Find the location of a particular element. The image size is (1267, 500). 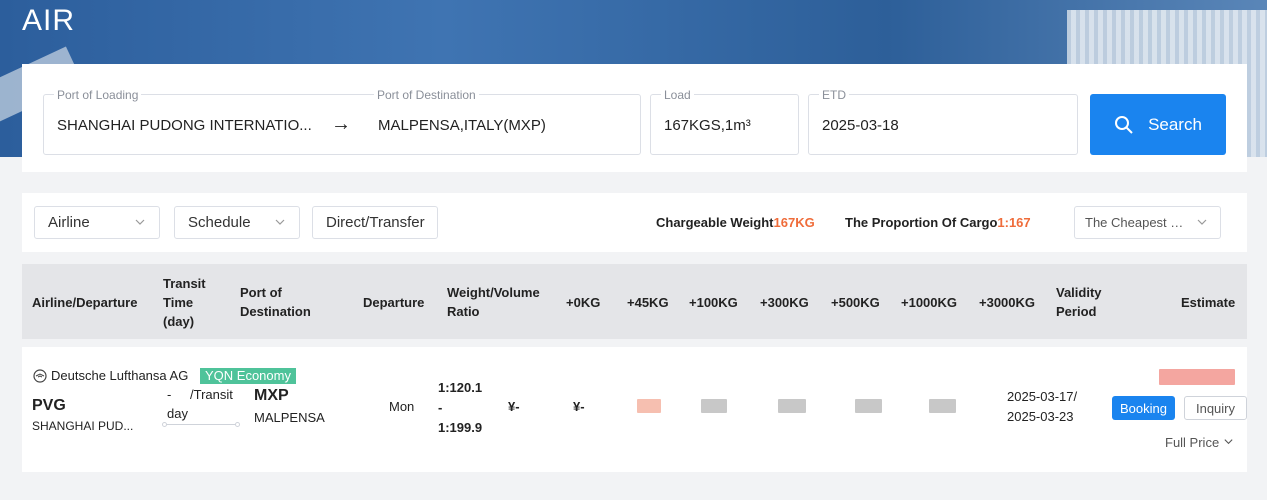

price-0kg: ¥- is located at coordinates (514, 406).